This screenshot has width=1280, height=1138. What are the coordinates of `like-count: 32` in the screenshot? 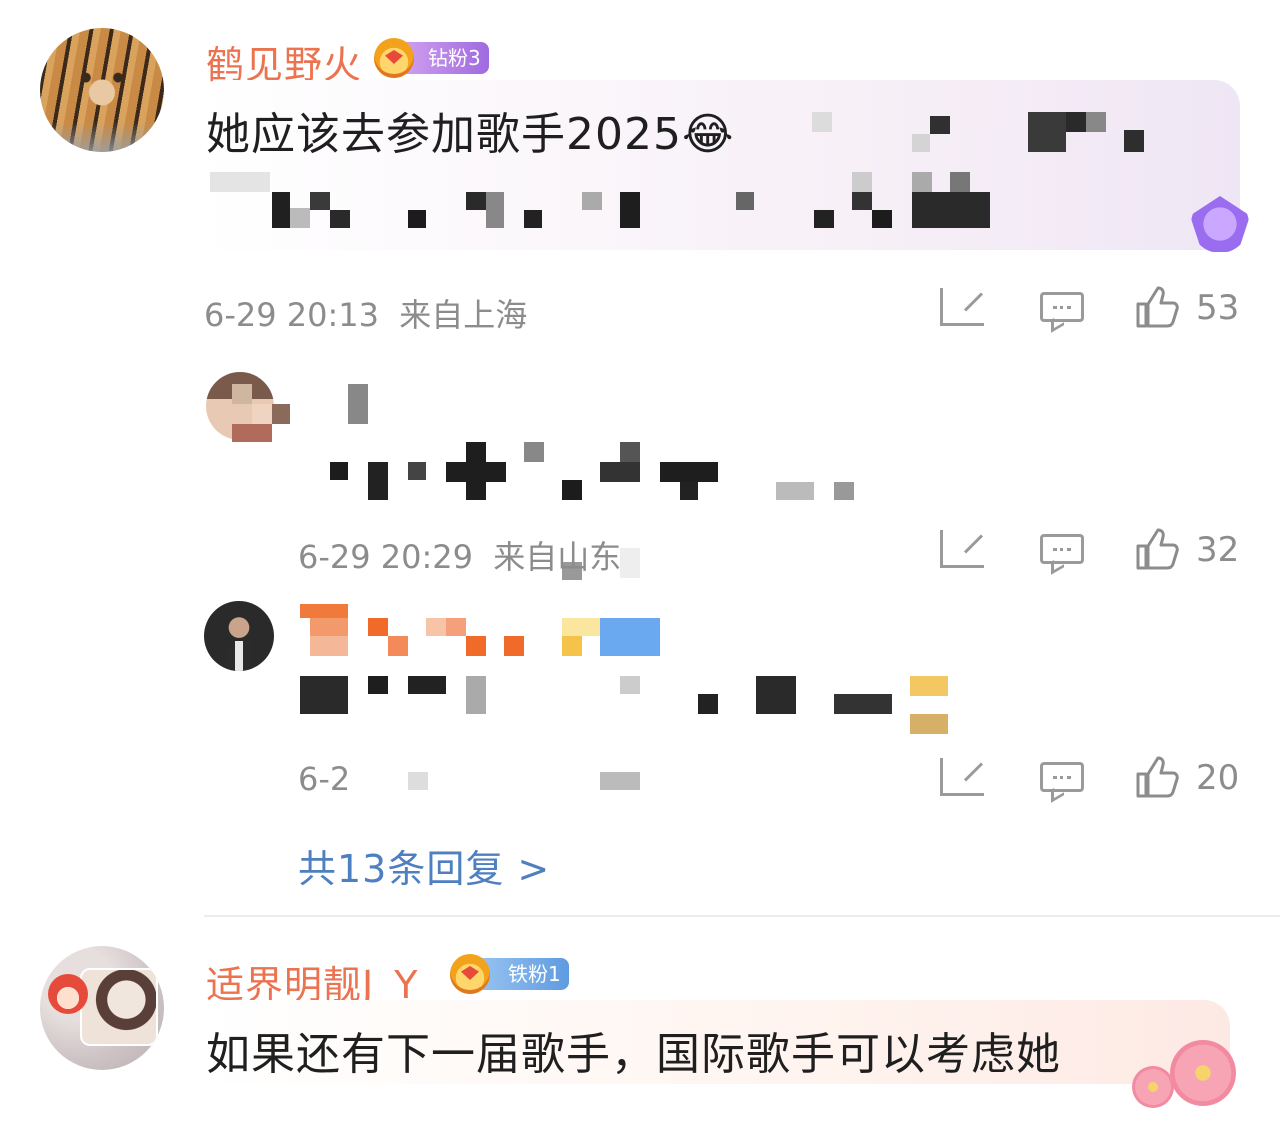 It's located at (1218, 550).